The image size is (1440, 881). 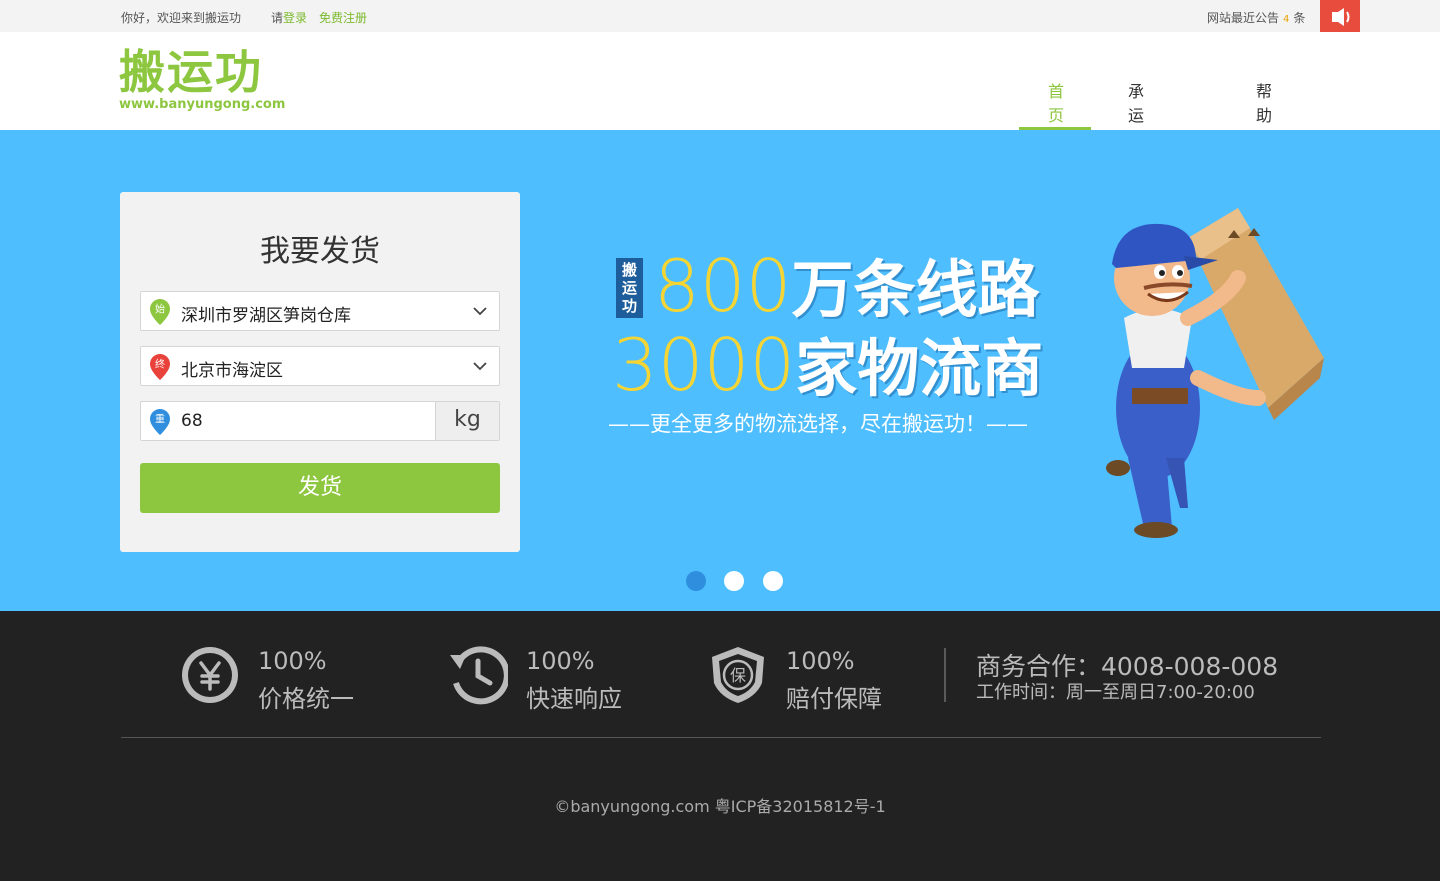 I want to click on weight-pin-icon: 重, so click(x=160, y=422).